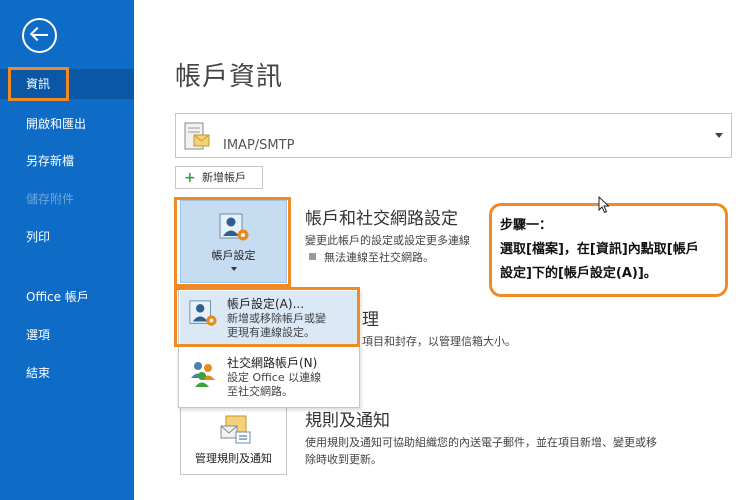 Image resolution: width=749 pixels, height=500 pixels. I want to click on manage-rules-tile-label: 管理規則及通知, so click(233, 458).